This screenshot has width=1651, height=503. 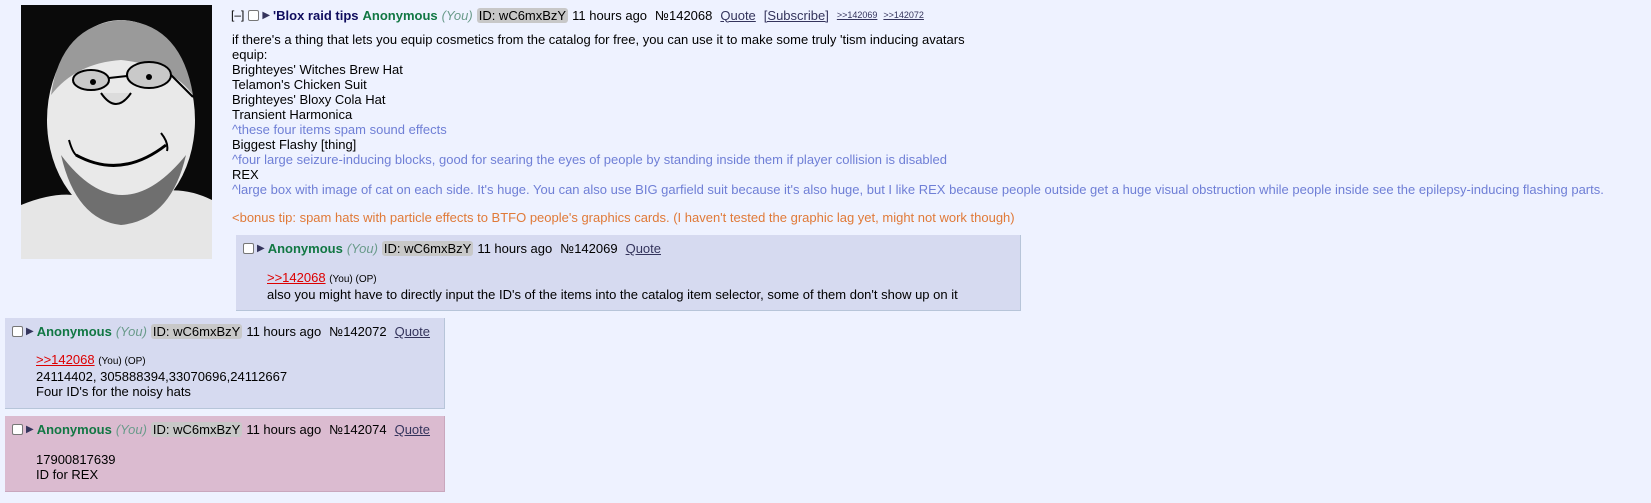 What do you see at coordinates (339, 129) in the screenshot?
I see `greentext-line: ^these four items spam sound effects` at bounding box center [339, 129].